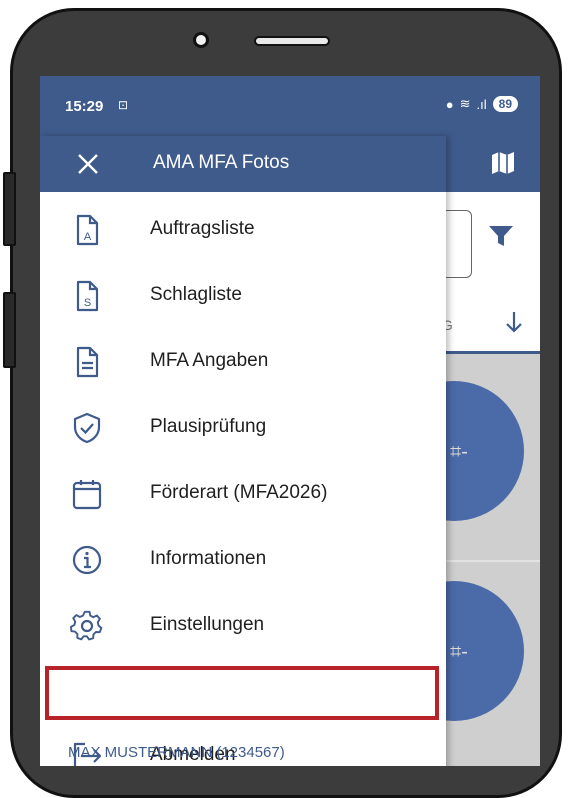 This screenshot has height=798, width=569. I want to click on menu-item-einstellungen: Einstellungen, so click(243, 625).